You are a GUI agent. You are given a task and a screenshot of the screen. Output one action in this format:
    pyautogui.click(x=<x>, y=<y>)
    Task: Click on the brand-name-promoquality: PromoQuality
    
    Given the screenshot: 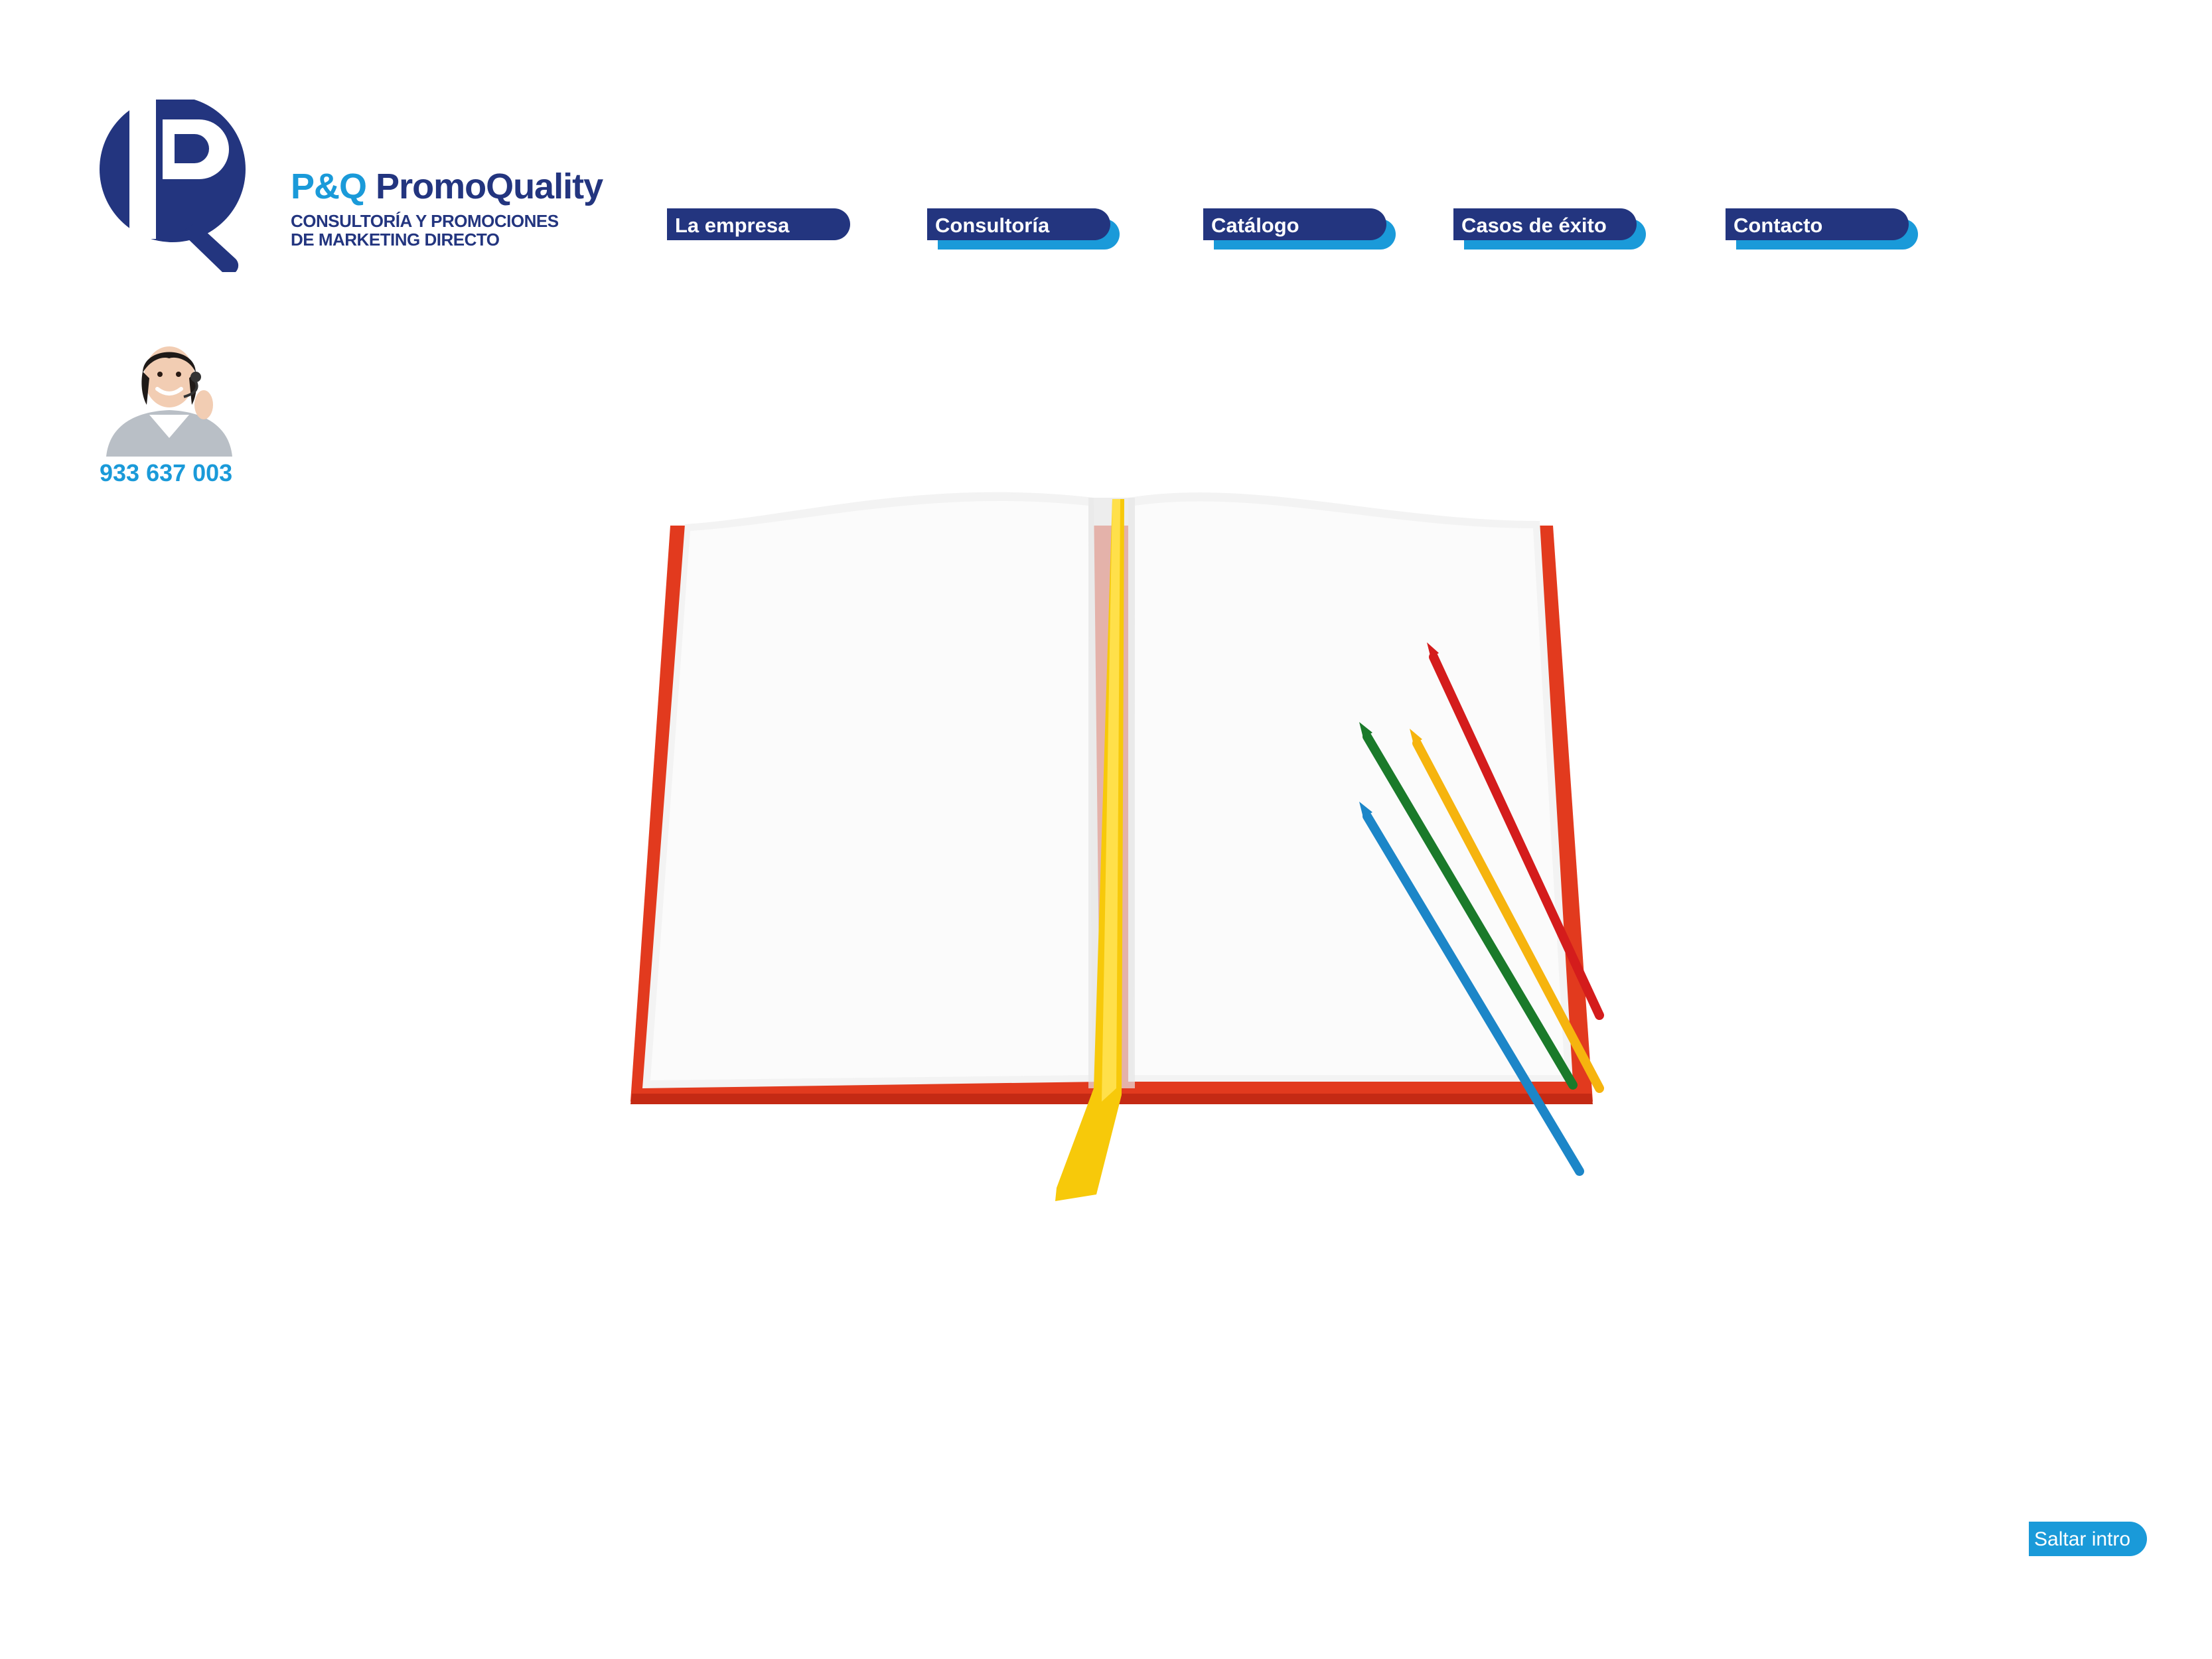 What is the action you would take?
    pyautogui.click(x=490, y=186)
    